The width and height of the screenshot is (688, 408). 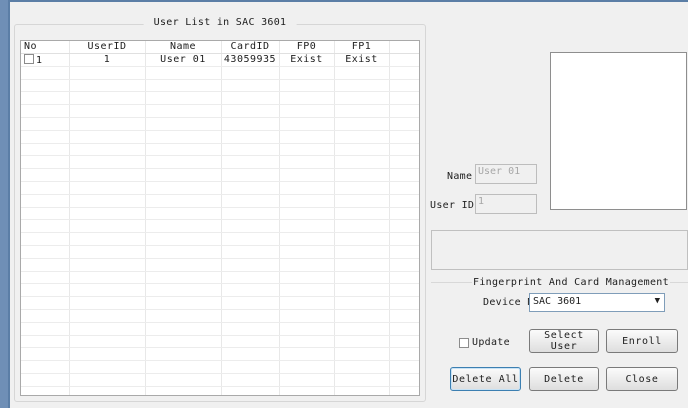 I want to click on update-label: Update, so click(x=491, y=342).